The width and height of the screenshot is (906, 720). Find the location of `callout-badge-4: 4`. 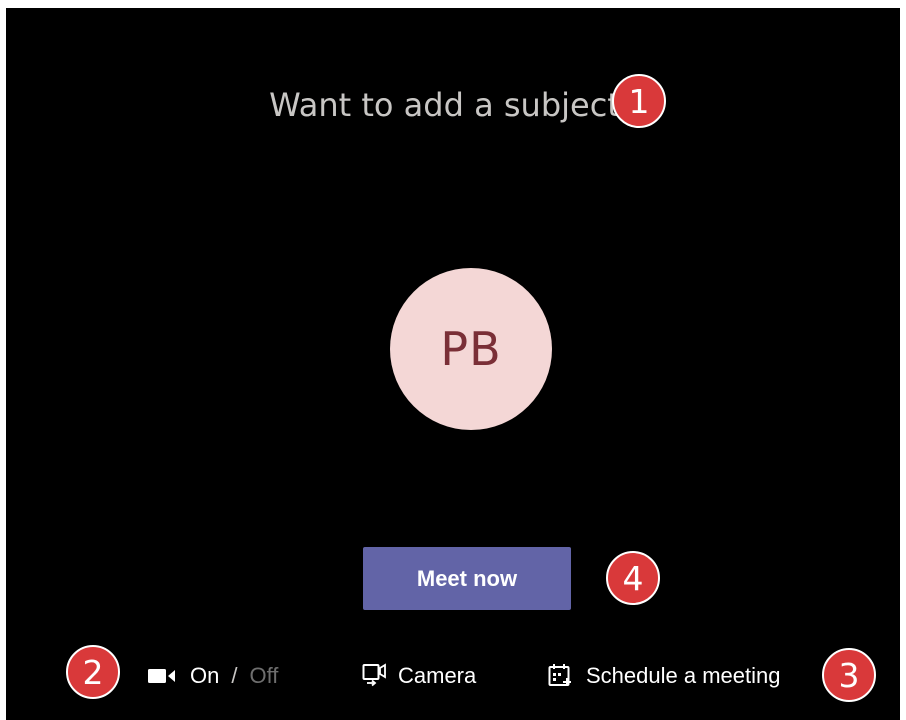

callout-badge-4: 4 is located at coordinates (633, 578).